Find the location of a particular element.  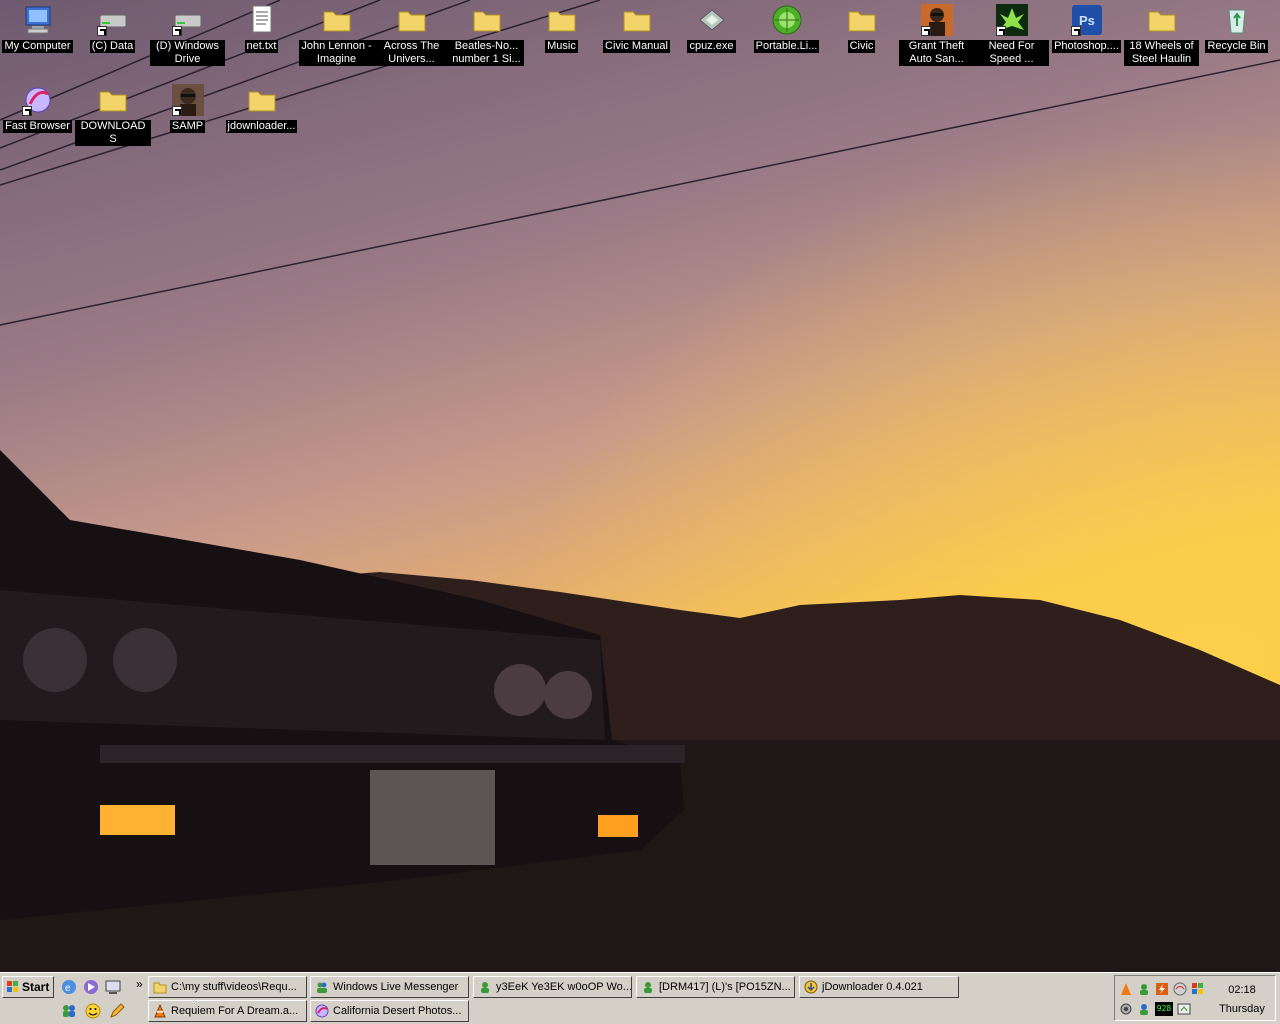

pencil-icon is located at coordinates (117, 1011).